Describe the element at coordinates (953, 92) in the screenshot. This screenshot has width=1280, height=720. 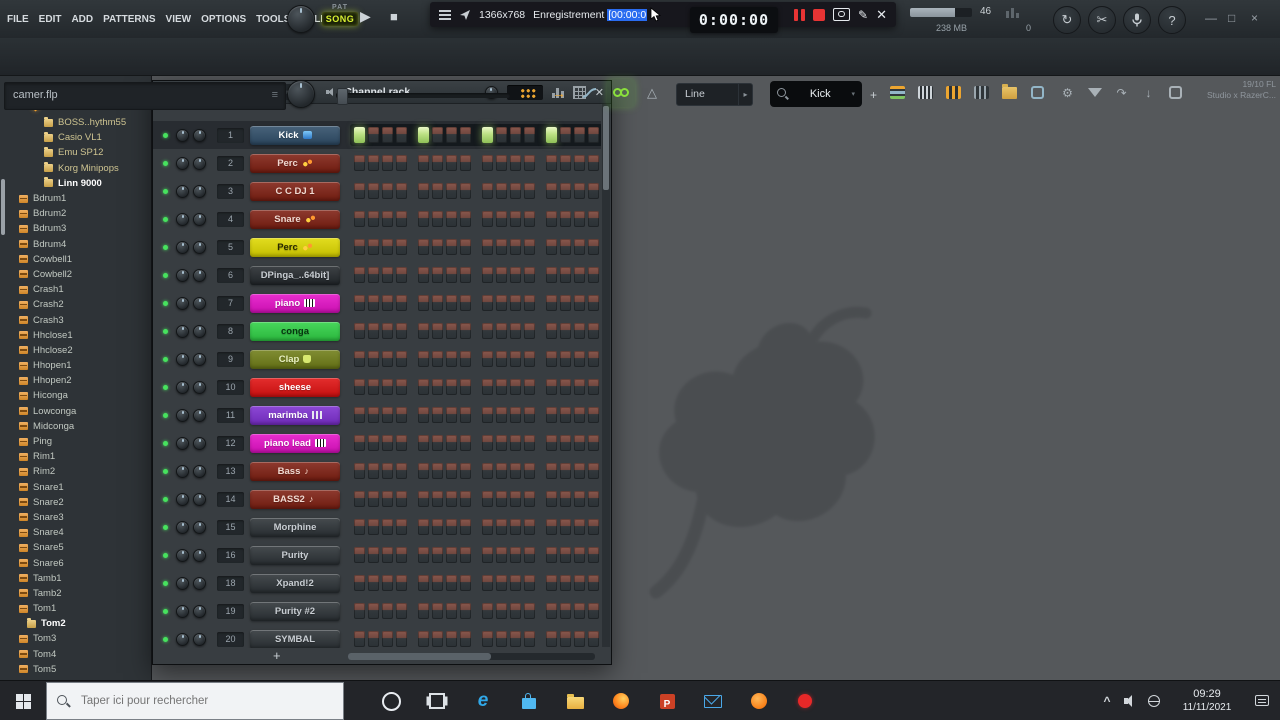
I see `channel-rack-button` at that location.